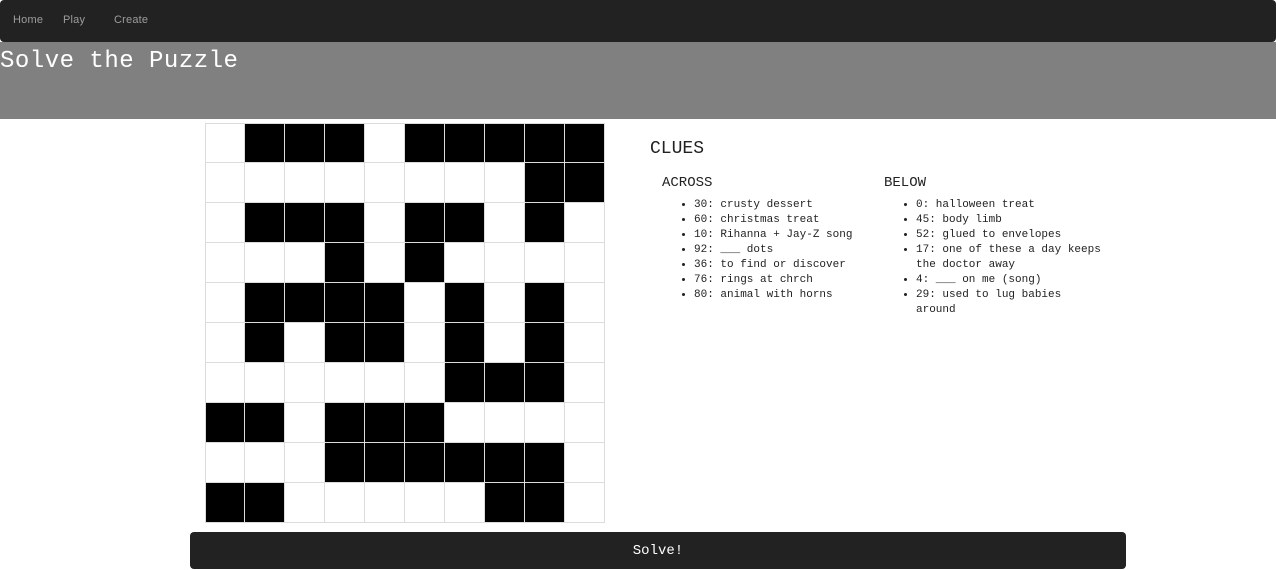 The height and width of the screenshot is (570, 1276). What do you see at coordinates (1008, 220) in the screenshot?
I see `below-clue-item: 45: body limb` at bounding box center [1008, 220].